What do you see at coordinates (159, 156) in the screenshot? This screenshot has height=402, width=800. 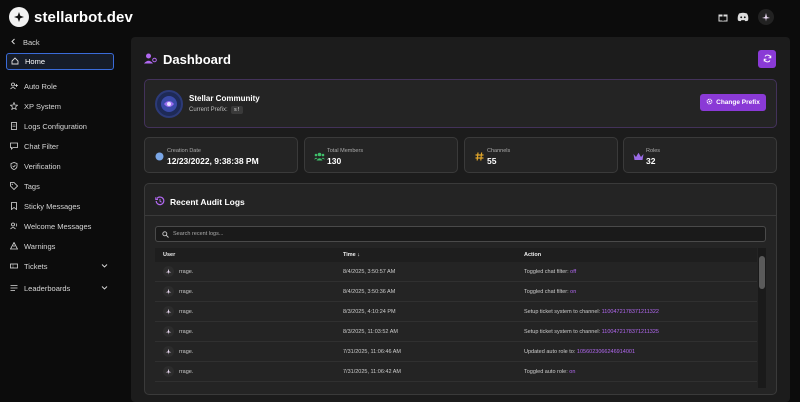 I see `globe-icon` at bounding box center [159, 156].